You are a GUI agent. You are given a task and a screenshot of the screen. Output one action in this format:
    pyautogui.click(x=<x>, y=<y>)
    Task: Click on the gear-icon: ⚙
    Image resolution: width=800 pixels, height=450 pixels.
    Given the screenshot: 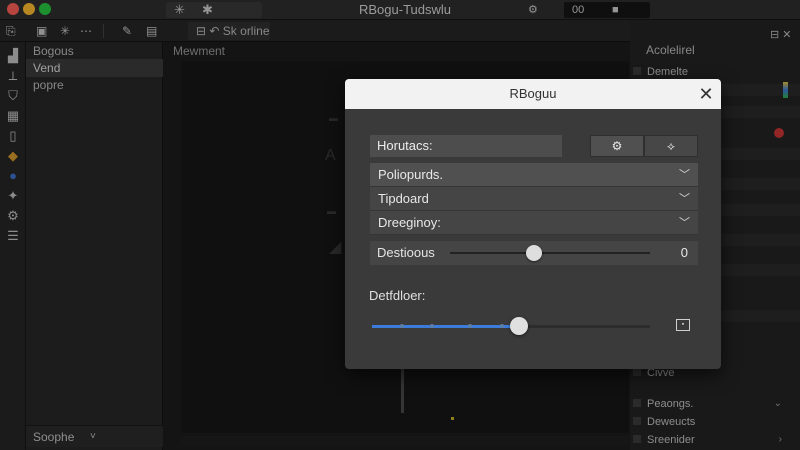 What is the action you would take?
    pyautogui.click(x=617, y=146)
    